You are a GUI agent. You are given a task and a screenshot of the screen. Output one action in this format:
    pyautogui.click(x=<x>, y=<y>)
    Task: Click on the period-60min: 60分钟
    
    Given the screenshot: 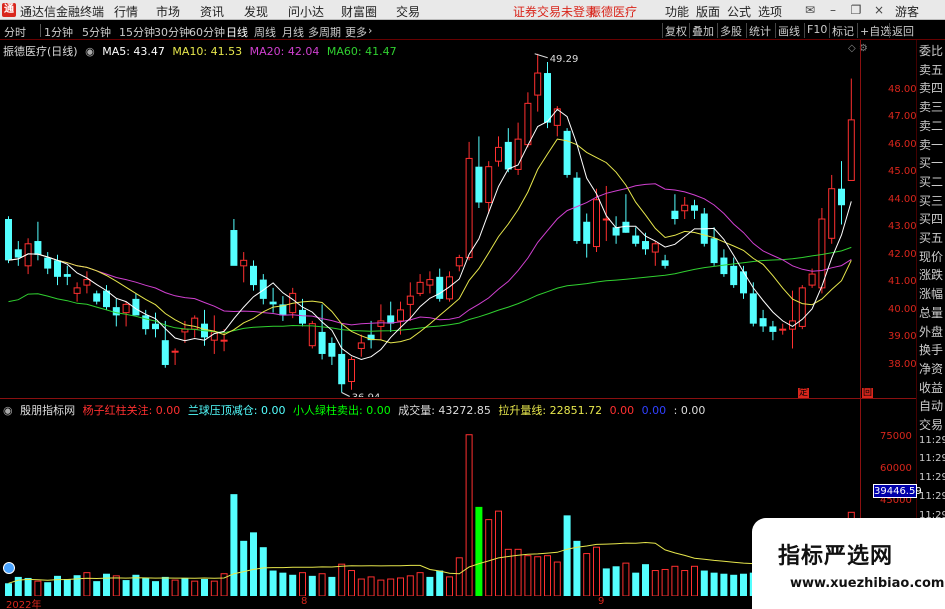 What is the action you would take?
    pyautogui.click(x=207, y=32)
    